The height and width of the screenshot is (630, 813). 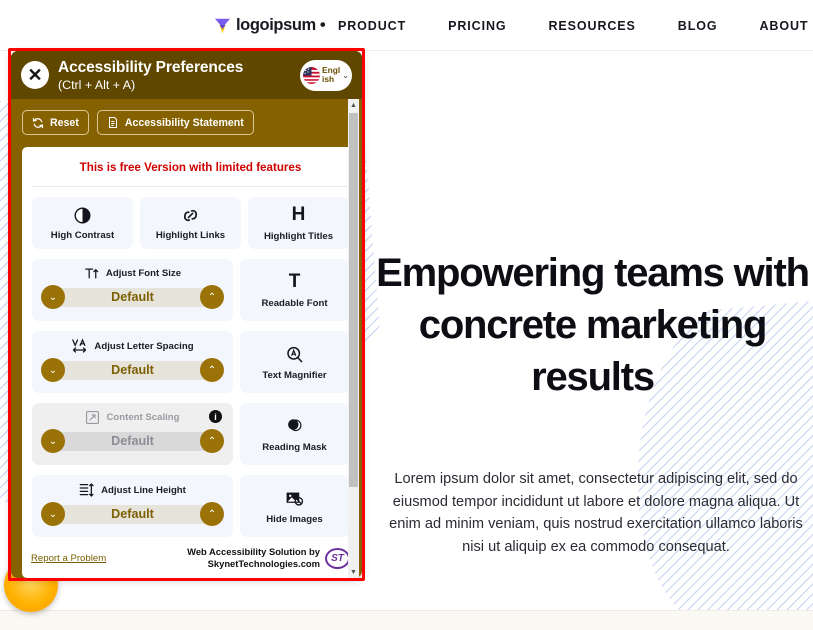 I want to click on scrollbar-thumb, so click(x=353, y=300).